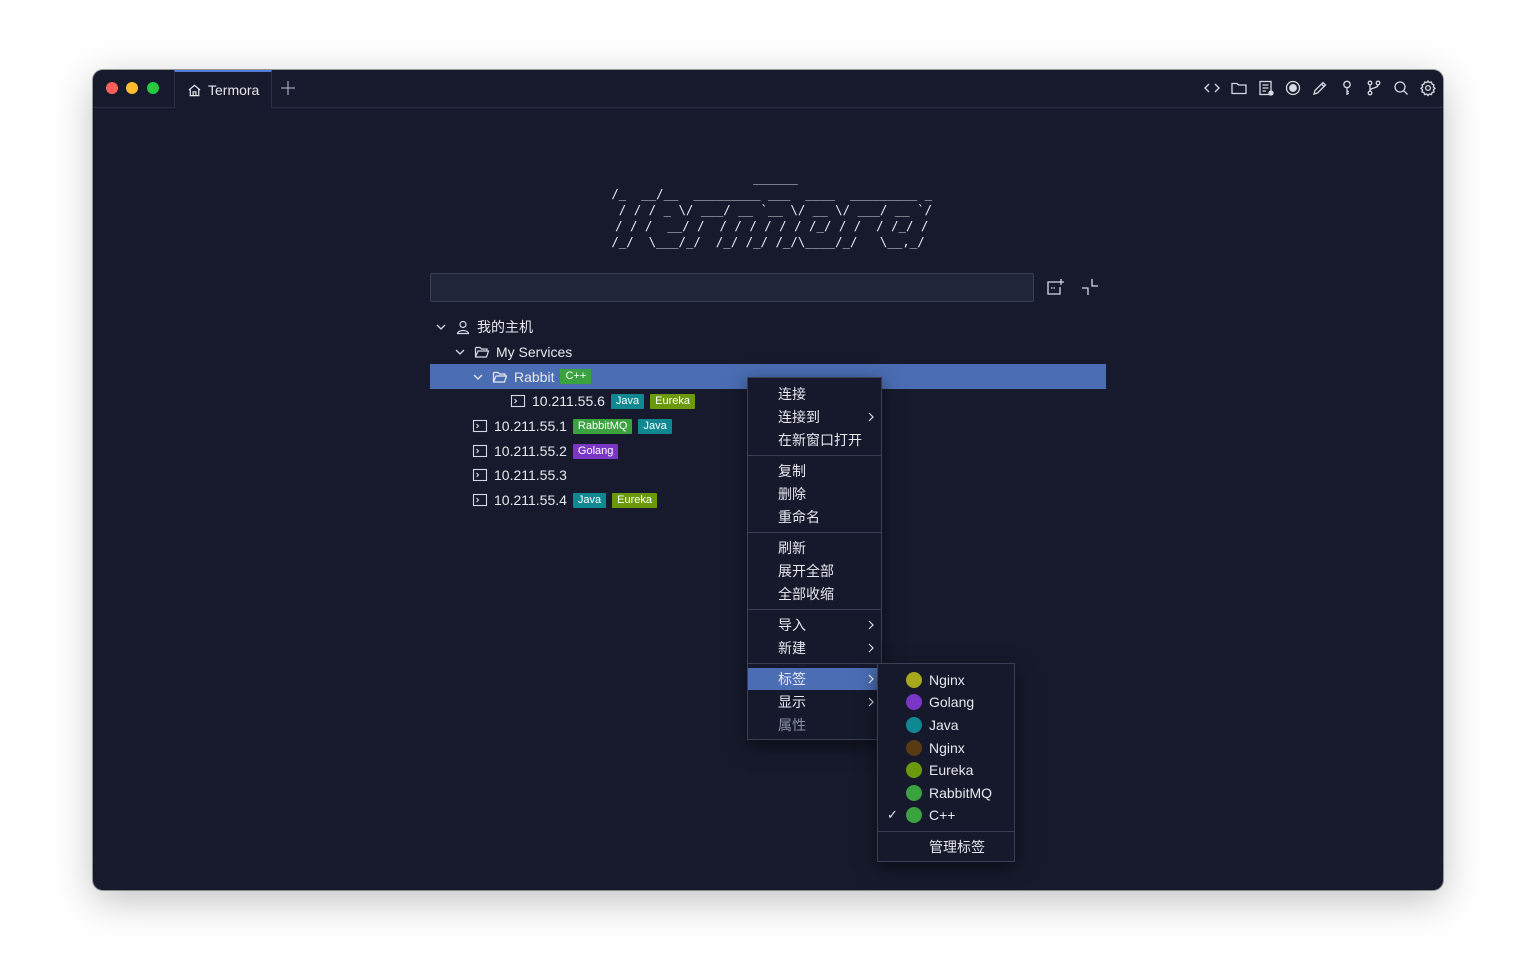  Describe the element at coordinates (576, 376) in the screenshot. I see `tag-badge: C++` at that location.